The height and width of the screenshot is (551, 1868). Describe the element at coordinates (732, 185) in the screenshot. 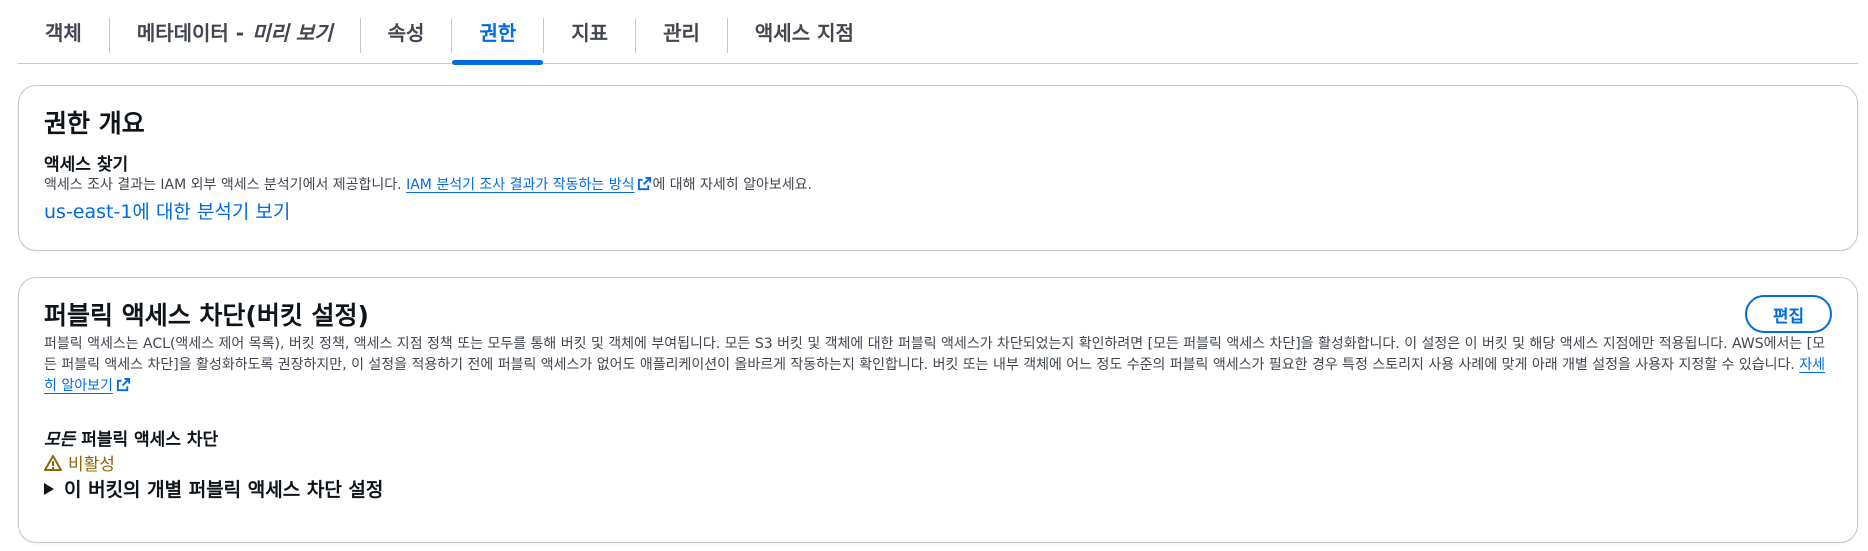

I see `description-text: 에 대해 자세히 알아보세요.` at that location.